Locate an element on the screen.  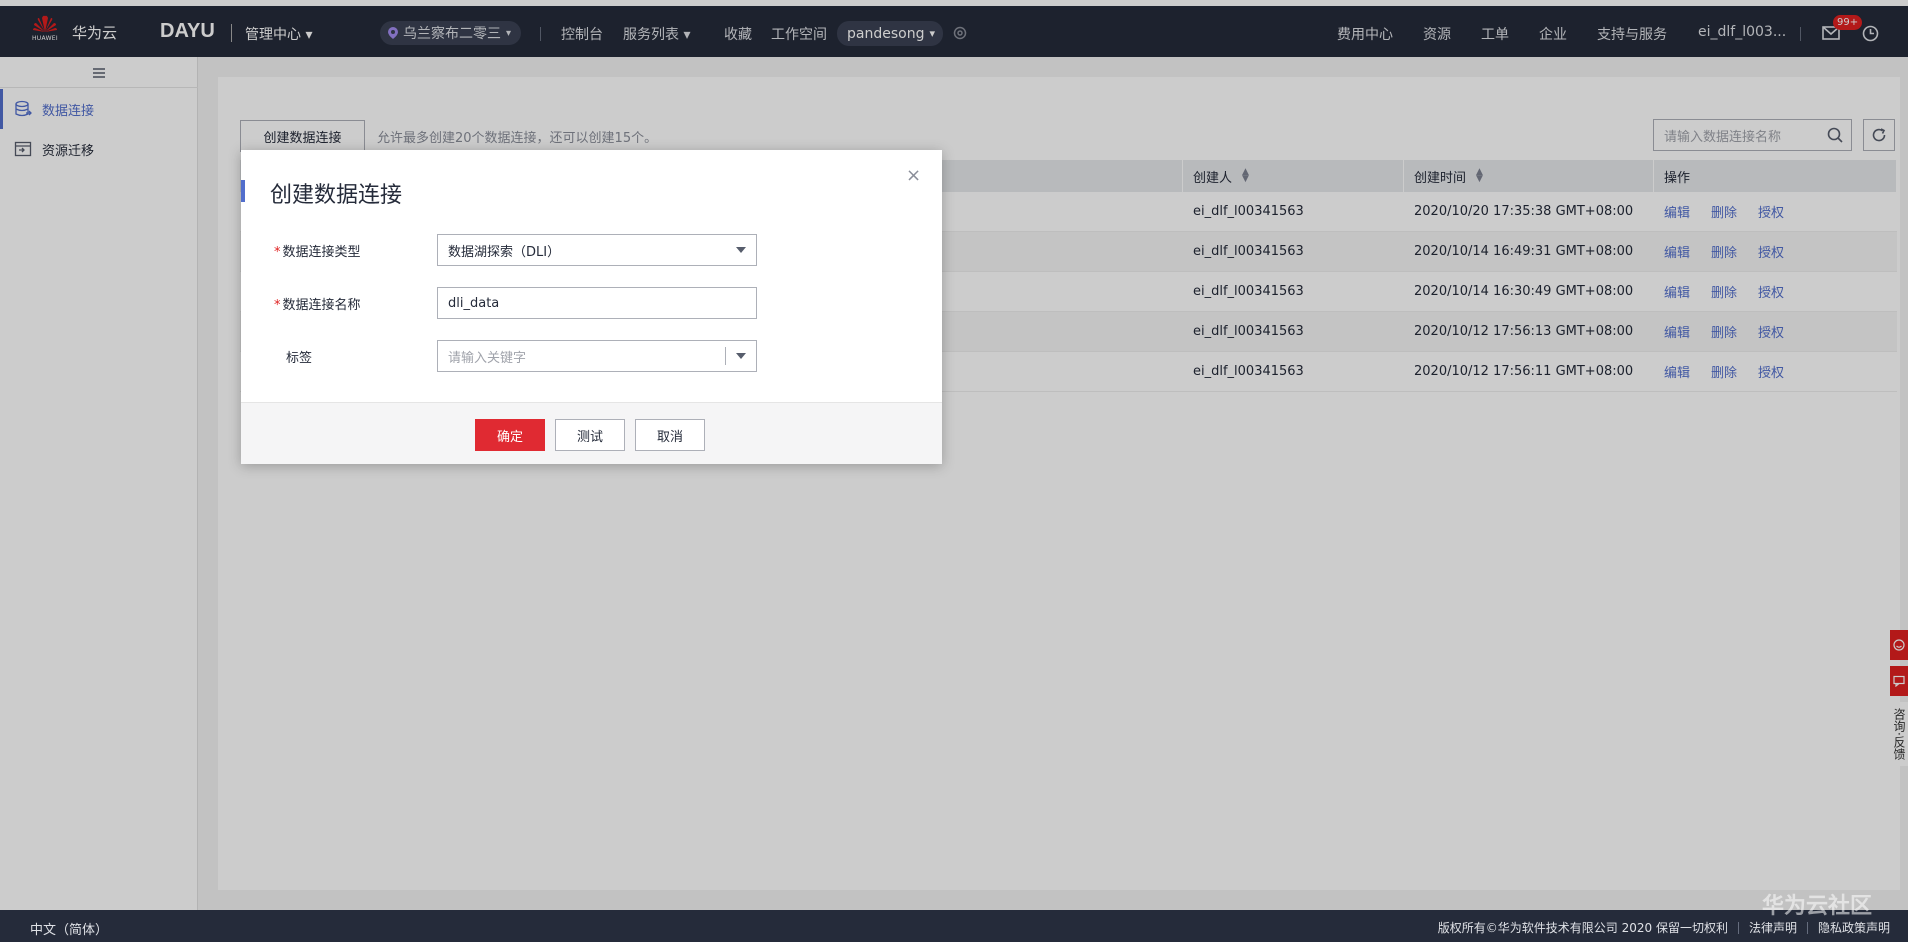
connection-type-select: 数据湖探索（DLI） is located at coordinates (597, 250).